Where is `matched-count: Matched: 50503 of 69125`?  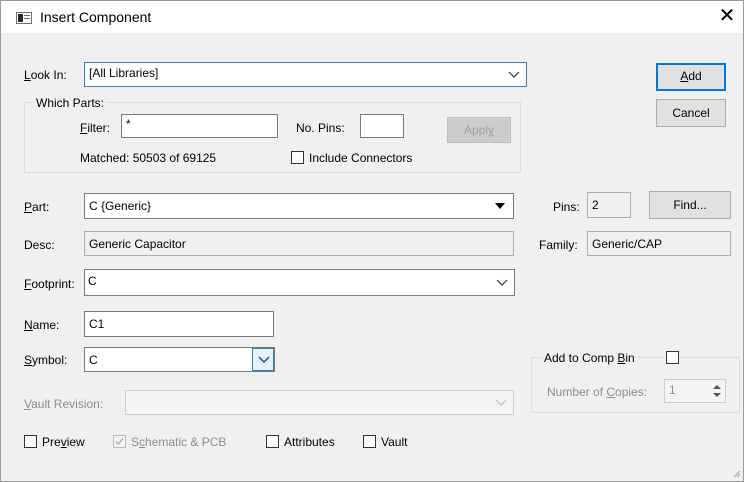 matched-count: Matched: 50503 of 69125 is located at coordinates (148, 158).